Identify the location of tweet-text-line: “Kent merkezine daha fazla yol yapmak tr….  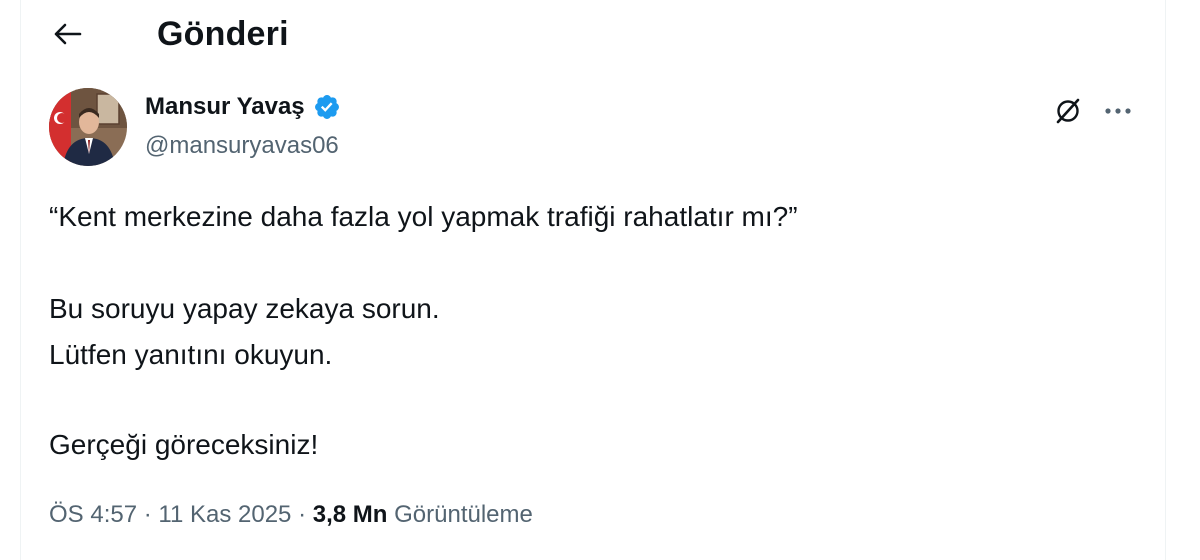
(423, 216).